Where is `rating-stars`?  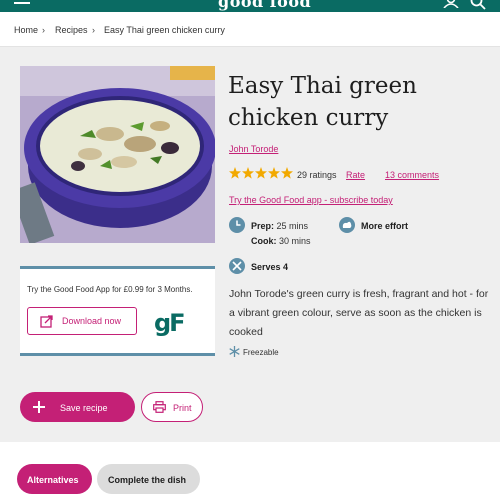 rating-stars is located at coordinates (261, 173).